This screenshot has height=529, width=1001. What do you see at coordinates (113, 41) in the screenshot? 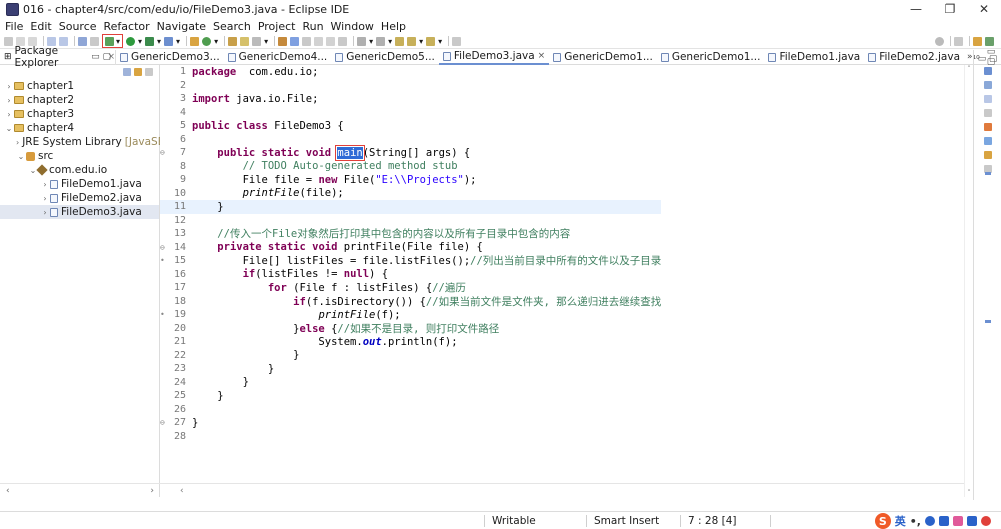
I see `debug-button-highlighted: ▾` at bounding box center [113, 41].